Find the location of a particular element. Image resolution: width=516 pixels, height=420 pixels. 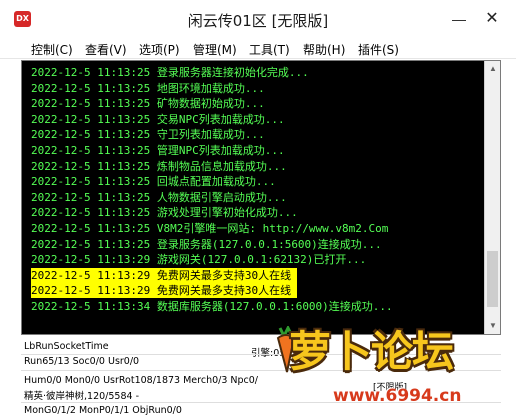

menu-view: 查看(V) is located at coordinates (106, 49).